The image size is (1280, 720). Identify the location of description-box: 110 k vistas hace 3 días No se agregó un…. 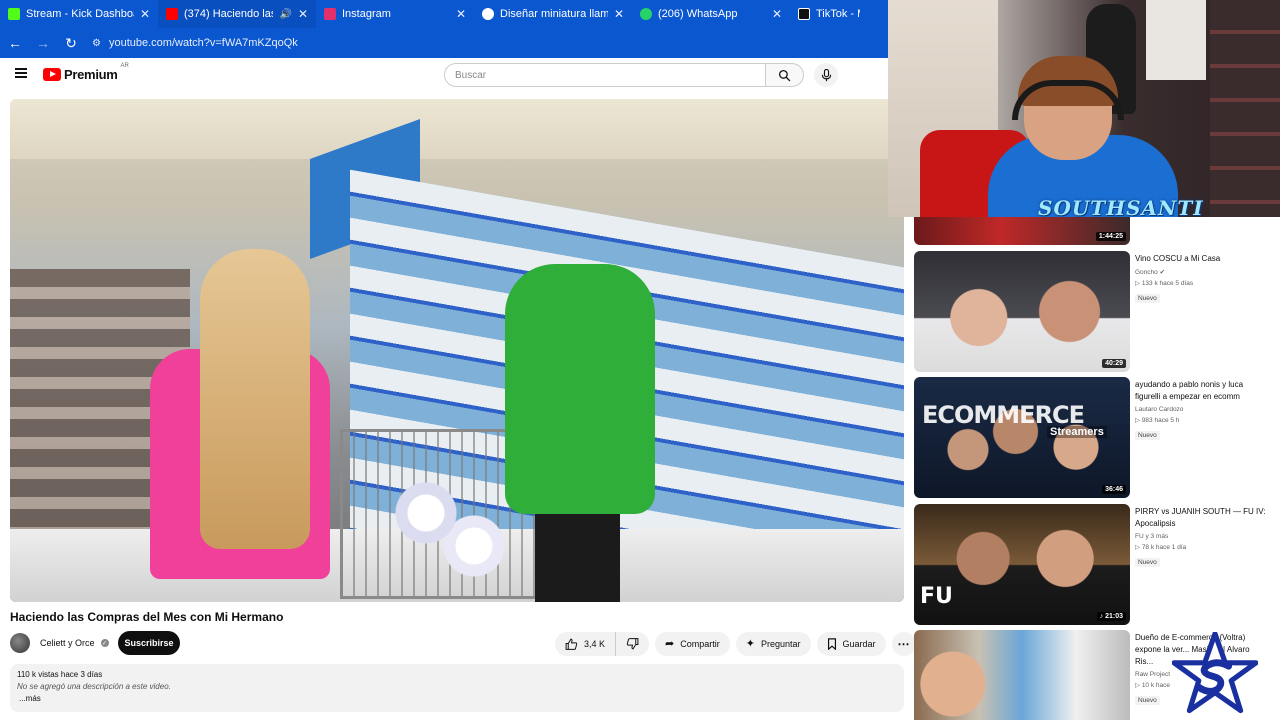
(457, 688).